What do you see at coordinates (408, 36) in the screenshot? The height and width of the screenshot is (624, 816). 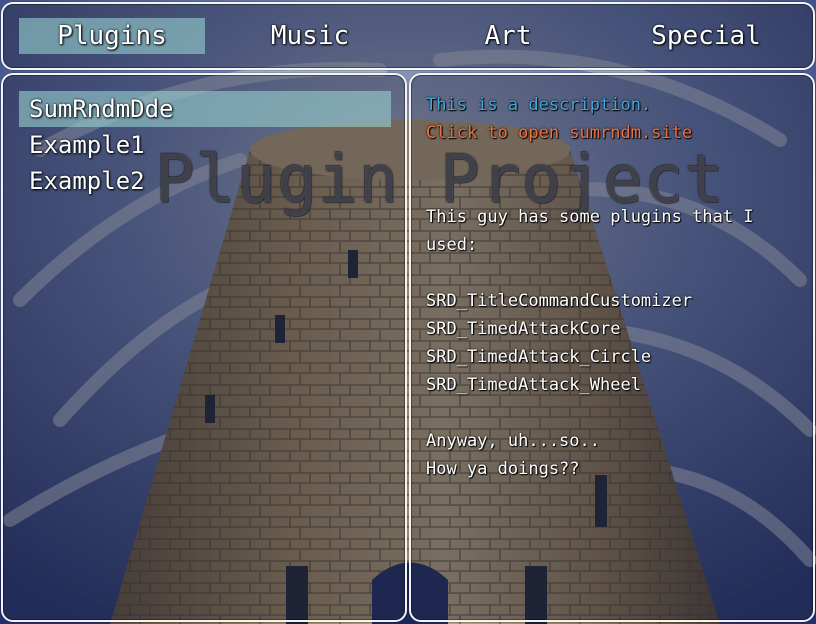 I see `category-window: Plugins Music Art Special` at bounding box center [408, 36].